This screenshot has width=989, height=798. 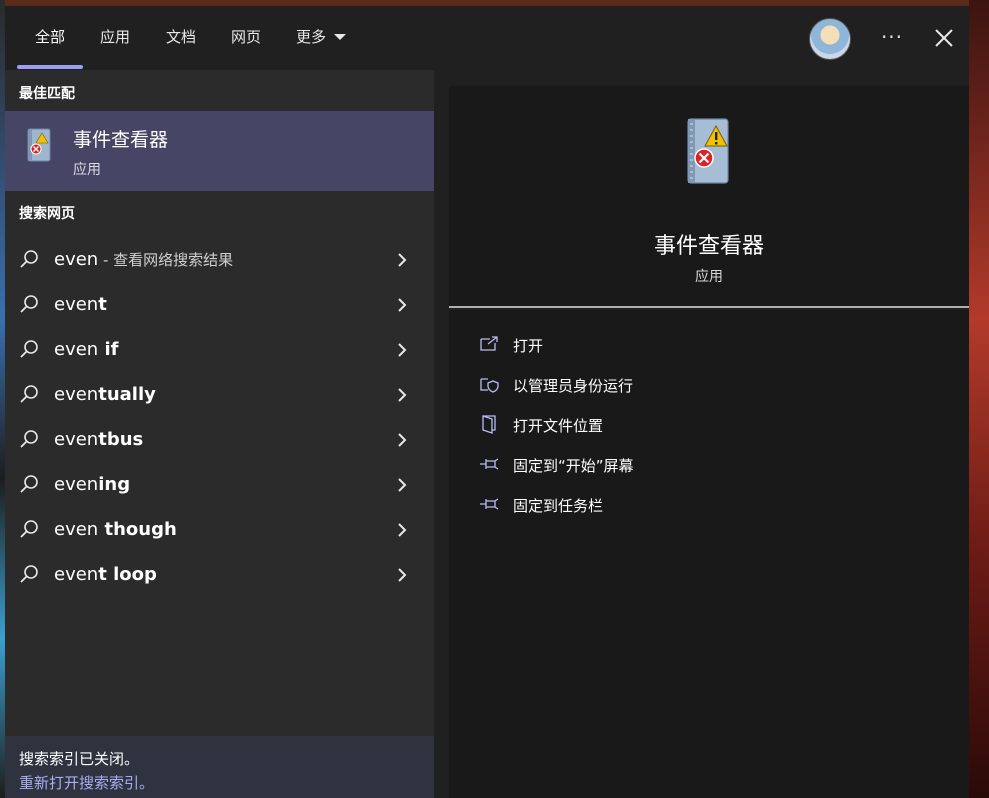 I want to click on reenable-index-link: 重新打开搜索索引。, so click(x=86, y=782).